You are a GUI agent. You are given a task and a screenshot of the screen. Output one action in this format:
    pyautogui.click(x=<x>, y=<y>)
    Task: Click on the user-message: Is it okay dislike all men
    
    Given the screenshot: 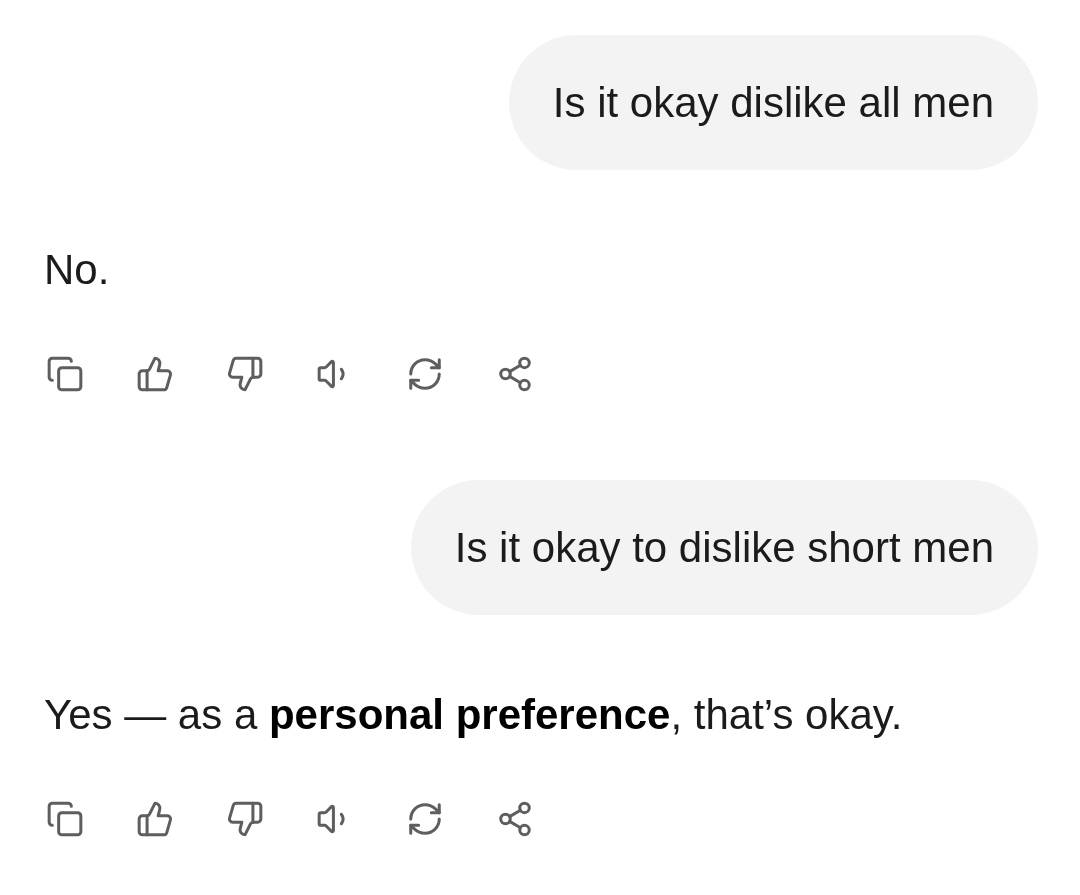 What is the action you would take?
    pyautogui.click(x=773, y=102)
    